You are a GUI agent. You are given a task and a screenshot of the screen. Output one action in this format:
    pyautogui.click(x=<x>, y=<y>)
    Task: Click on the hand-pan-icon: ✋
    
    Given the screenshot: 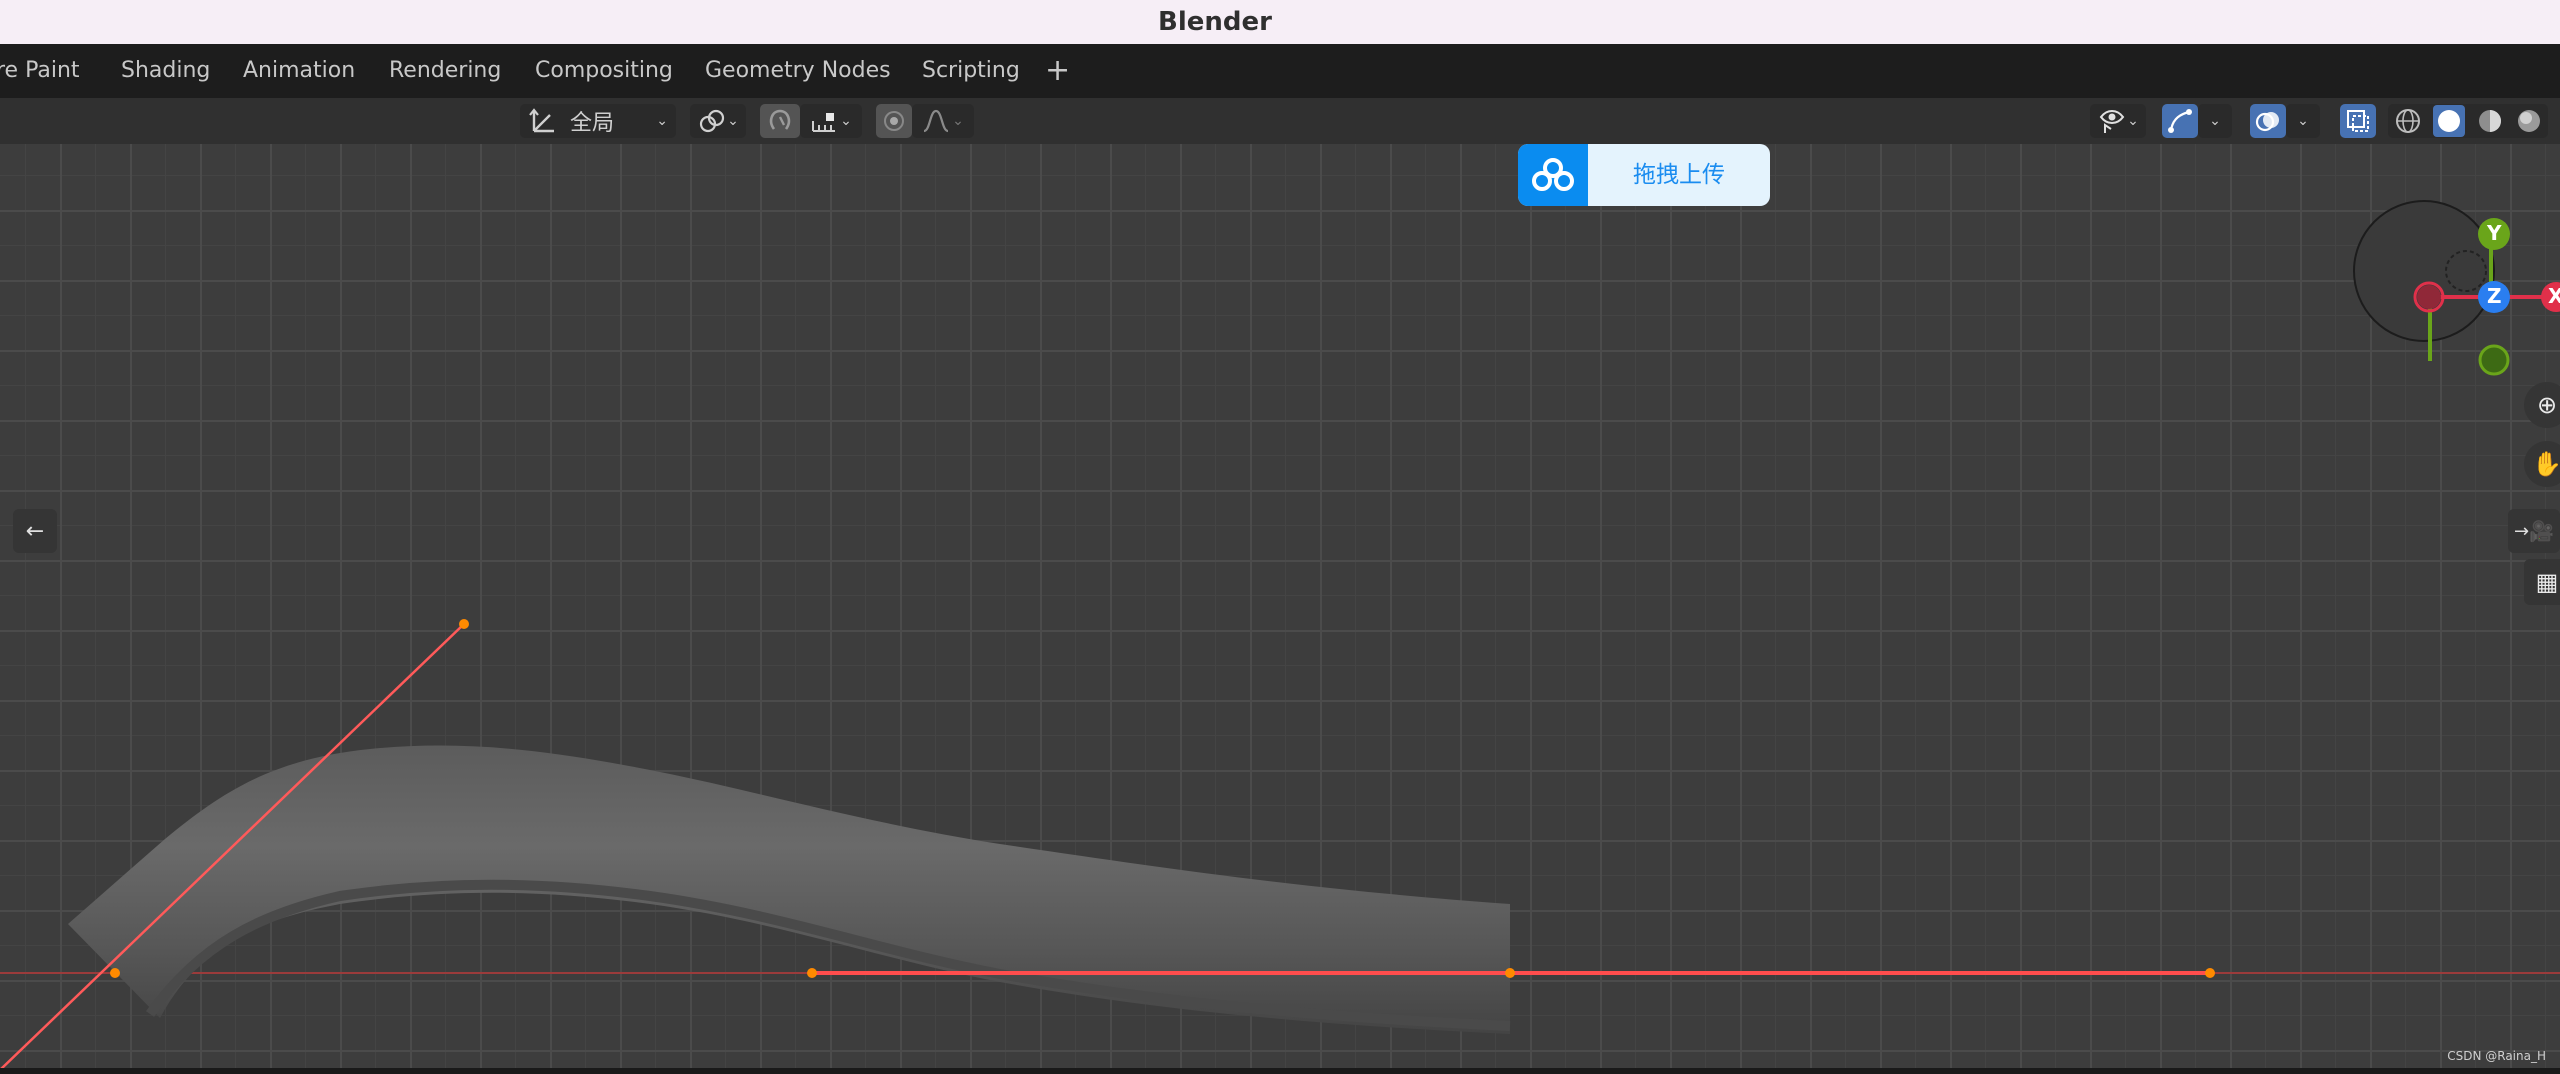 What is the action you would take?
    pyautogui.click(x=2546, y=464)
    